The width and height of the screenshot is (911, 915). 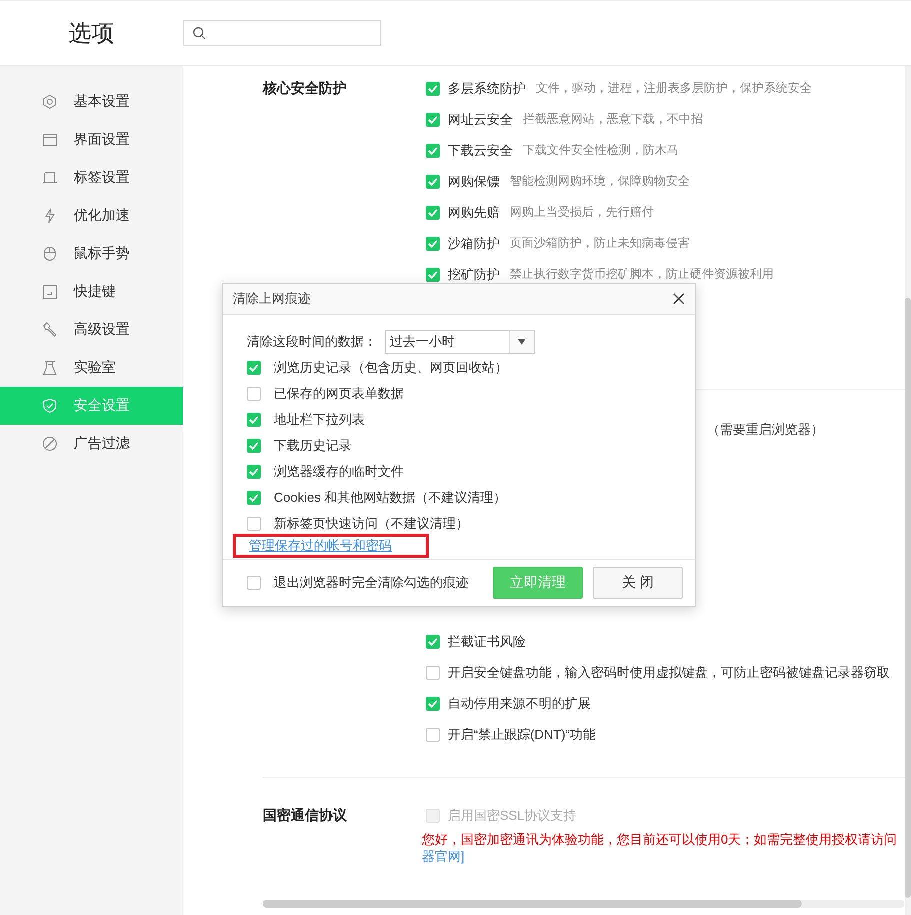 I want to click on option-label: 地址栏下拉列表, so click(x=319, y=420).